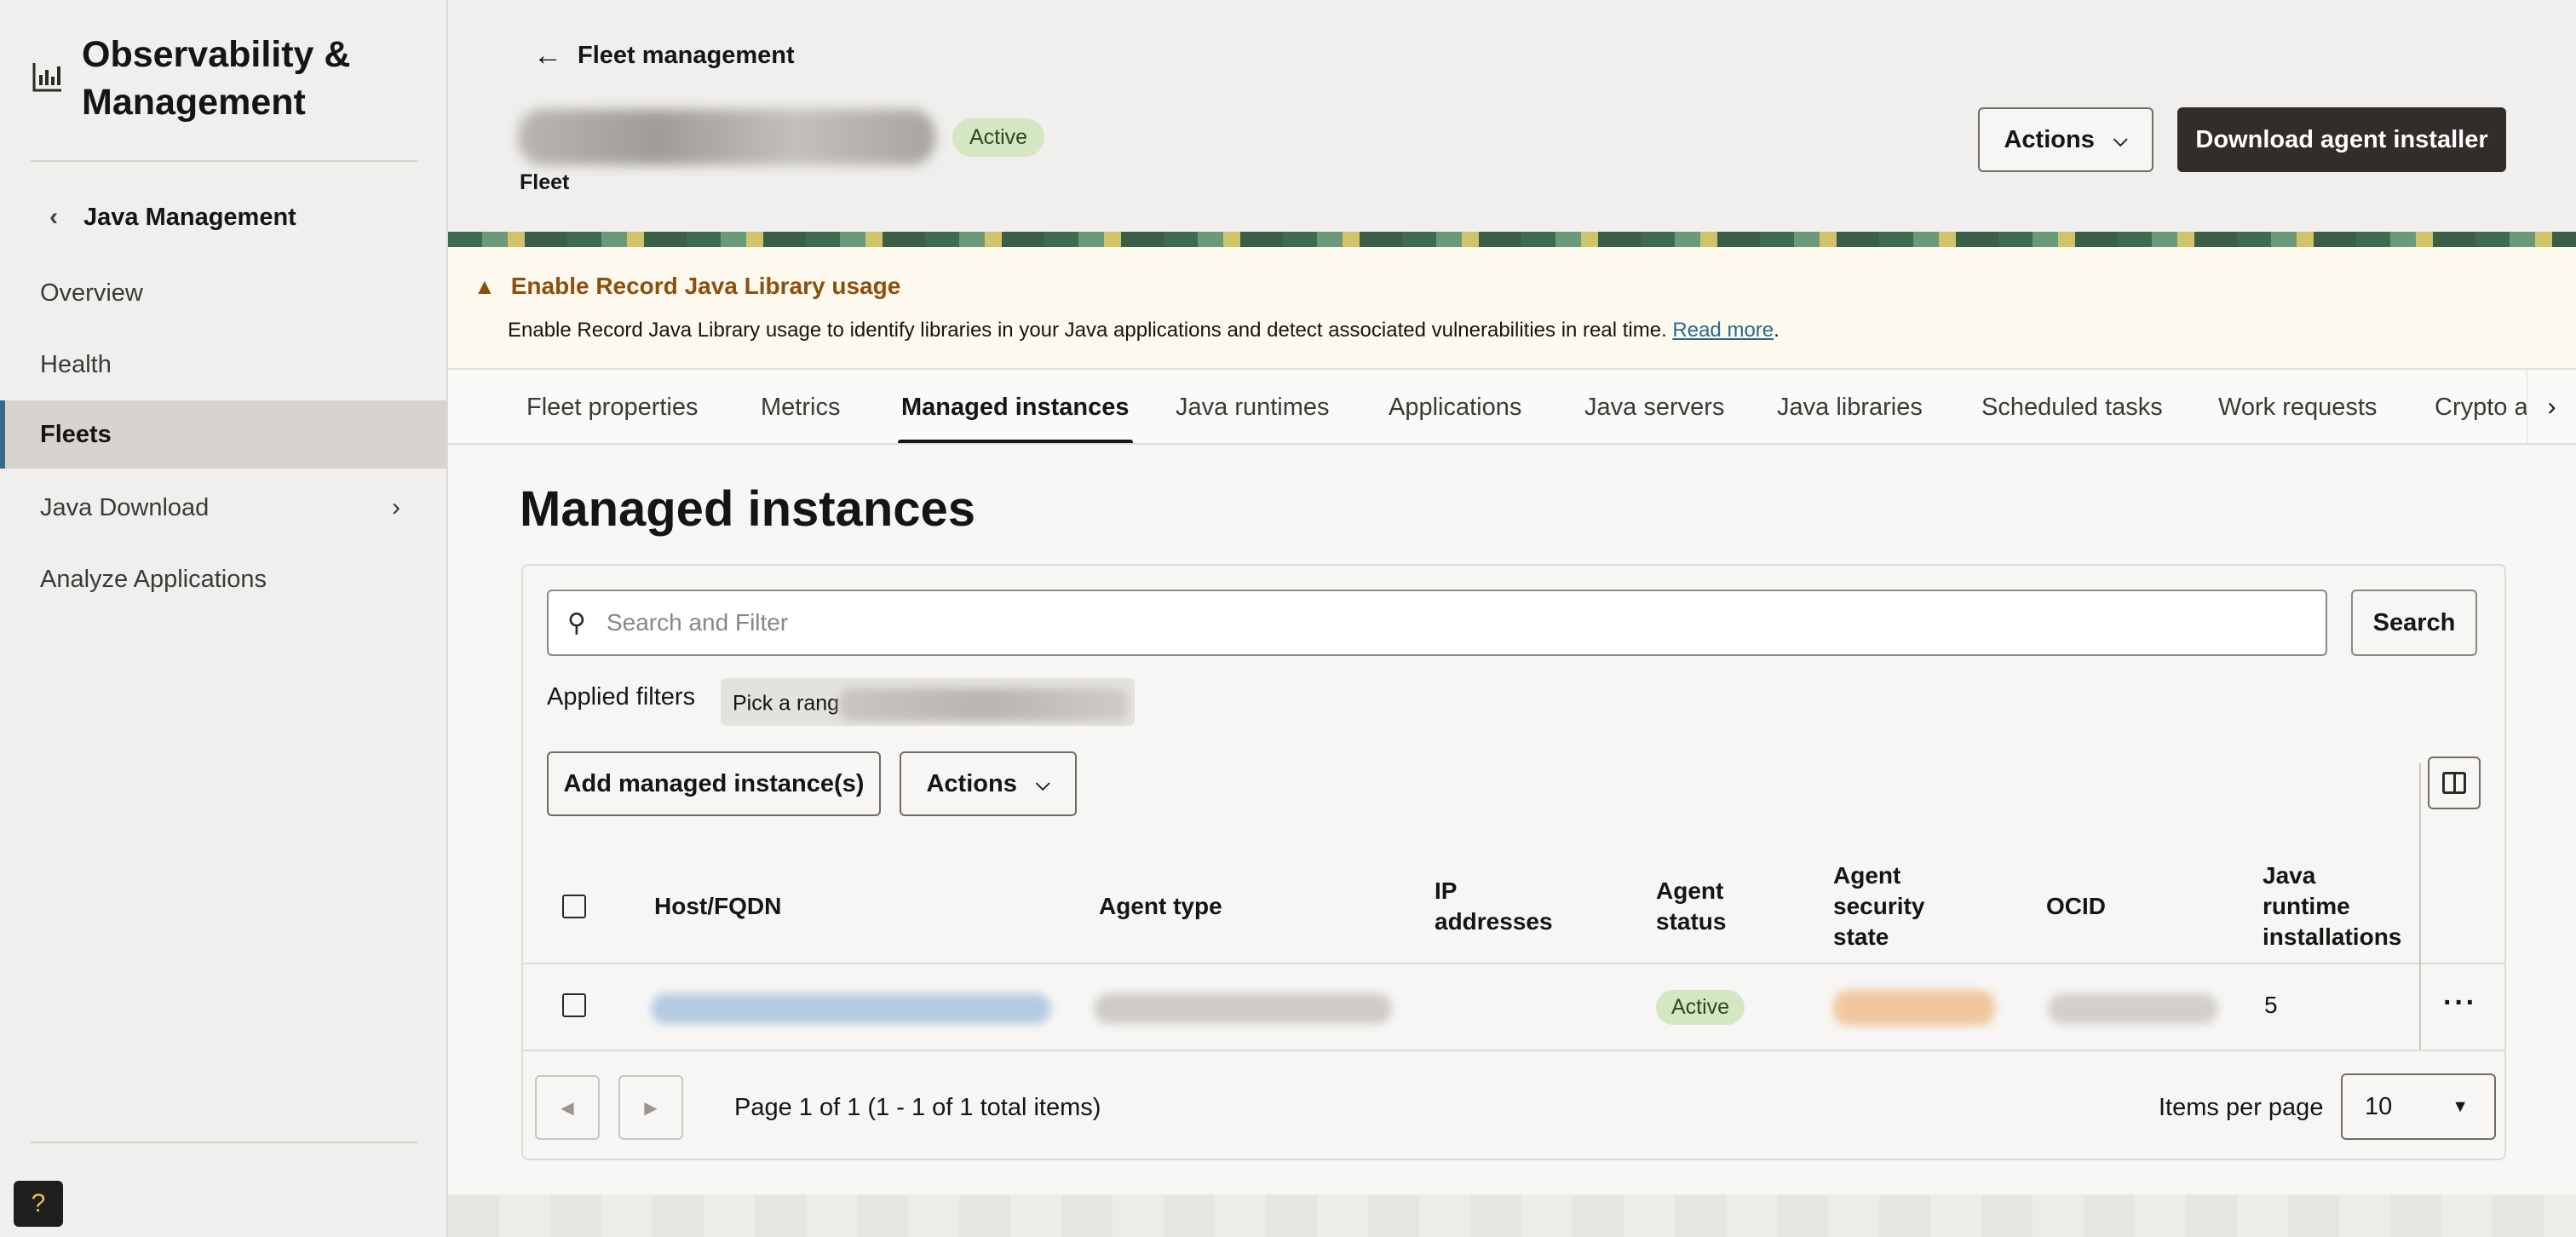  Describe the element at coordinates (998, 137) in the screenshot. I see `status-badge: Active` at that location.